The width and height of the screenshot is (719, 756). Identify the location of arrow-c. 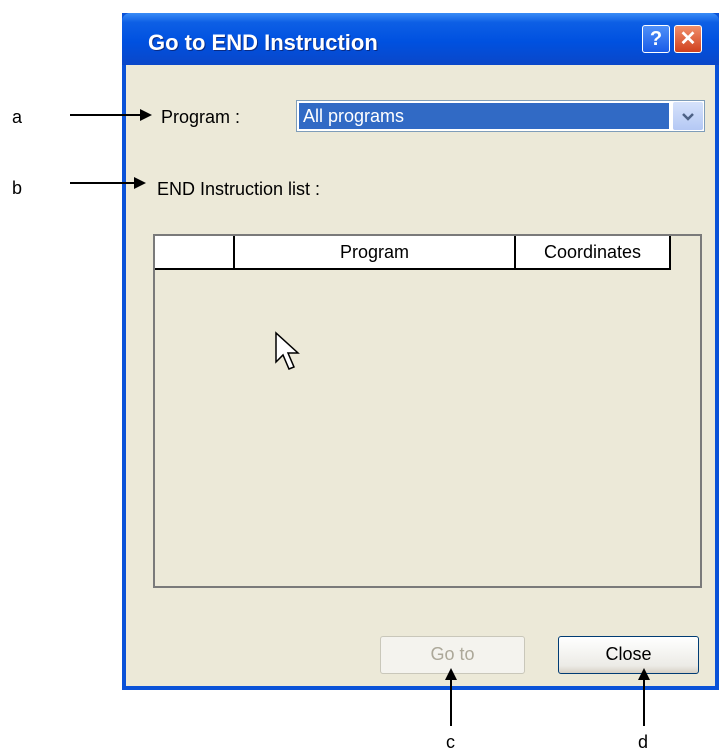
(451, 697).